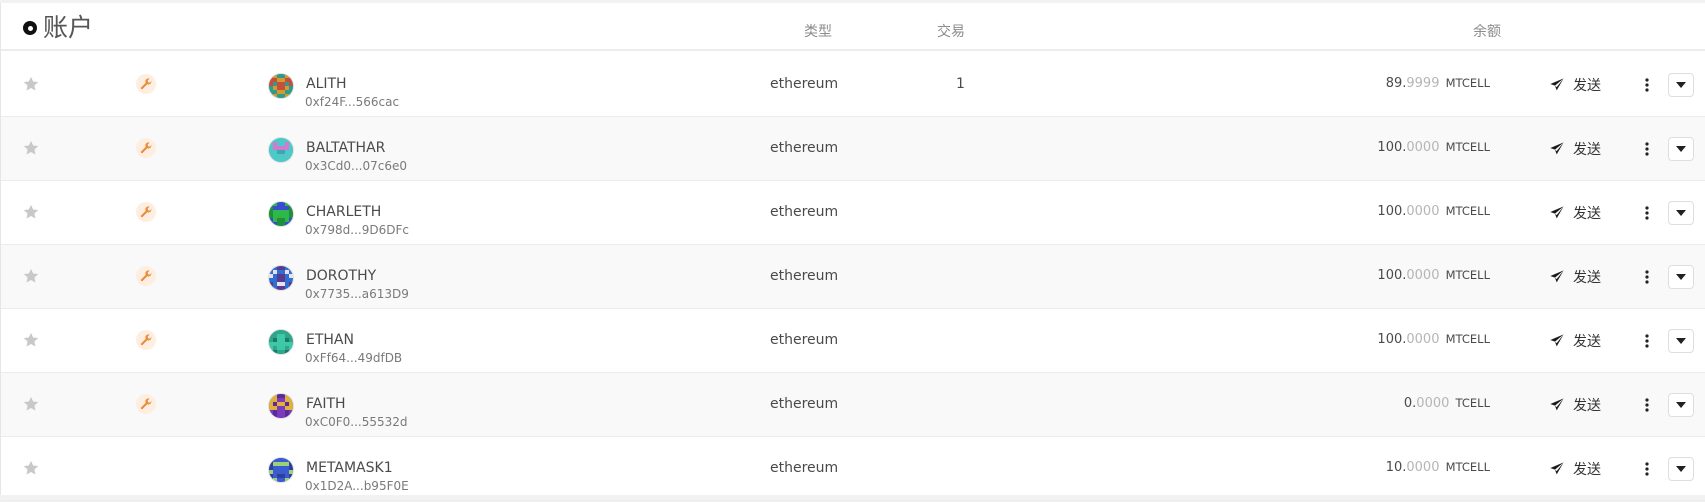 The width and height of the screenshot is (1705, 502). I want to click on column-header-transactions: 交易, so click(951, 32).